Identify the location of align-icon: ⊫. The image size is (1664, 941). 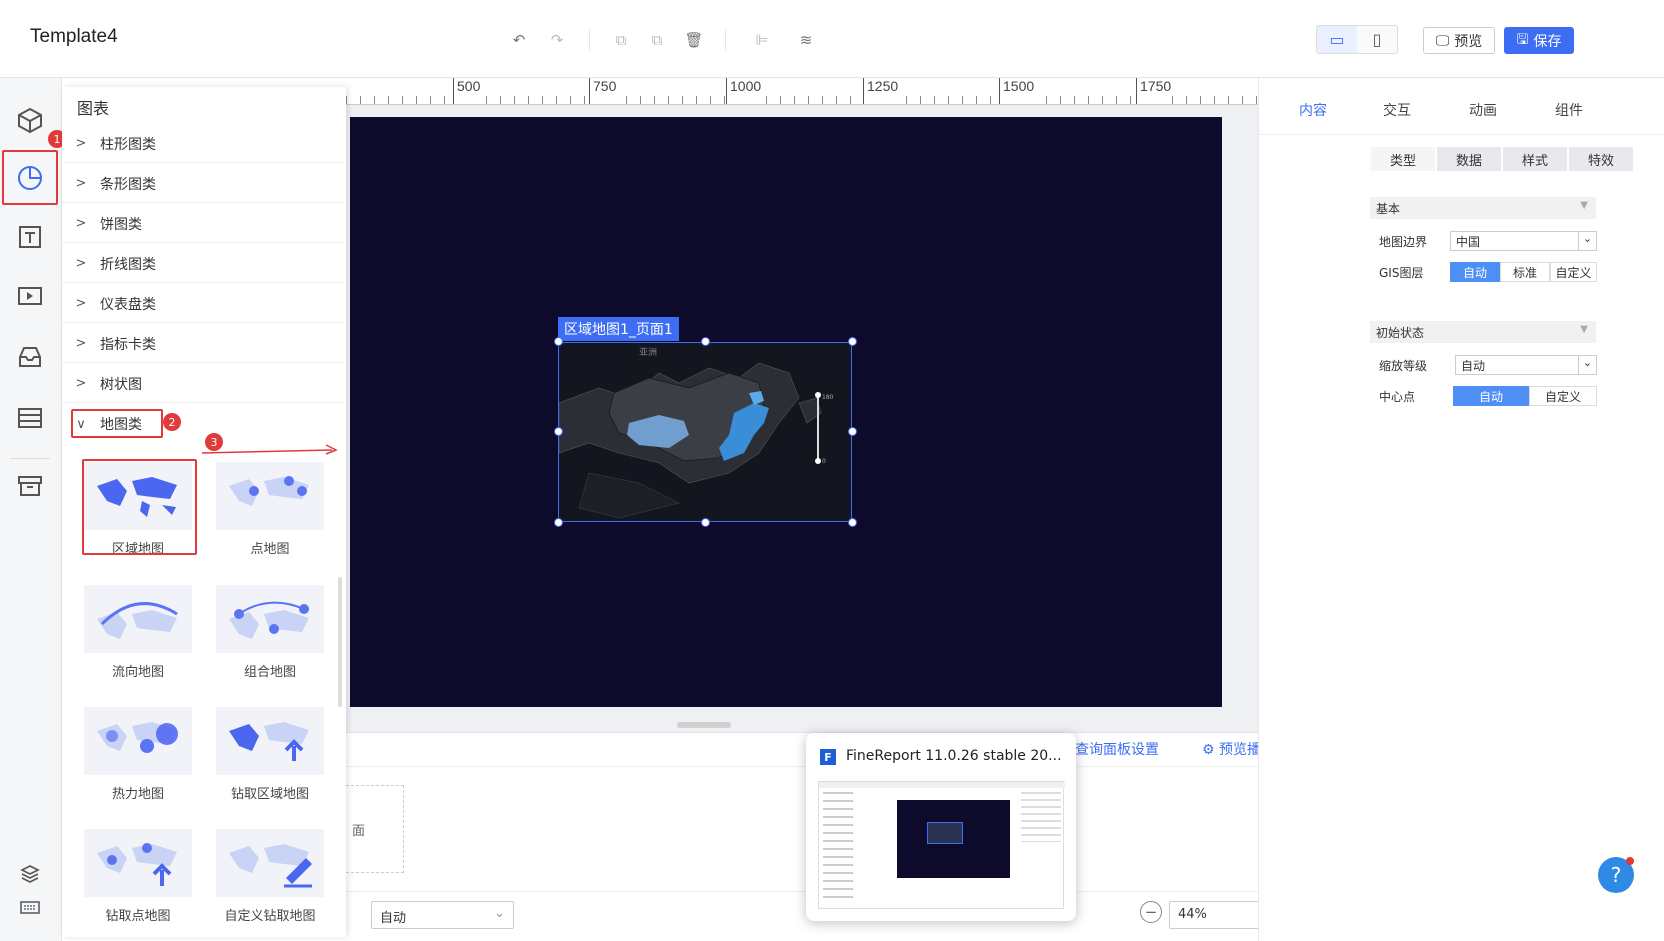
(762, 40).